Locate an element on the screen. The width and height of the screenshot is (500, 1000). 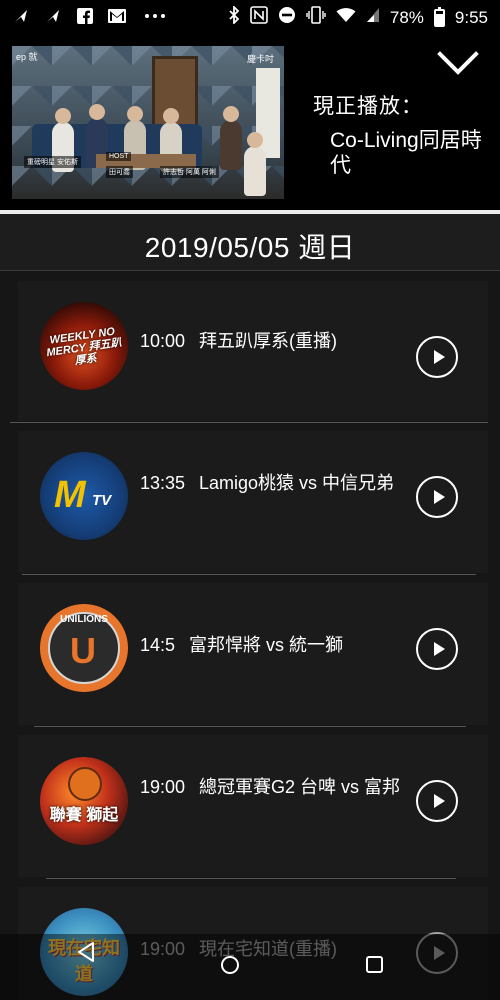
thumbnail-logo-tv: TV is located at coordinates (102, 500).